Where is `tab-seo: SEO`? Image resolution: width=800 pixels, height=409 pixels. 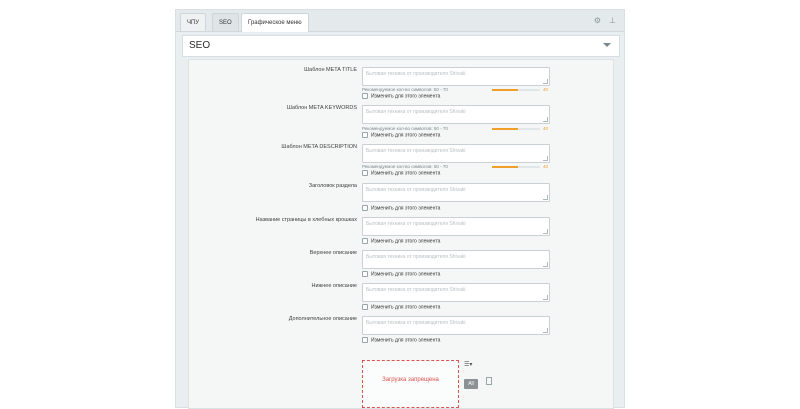
tab-seo: SEO is located at coordinates (225, 22).